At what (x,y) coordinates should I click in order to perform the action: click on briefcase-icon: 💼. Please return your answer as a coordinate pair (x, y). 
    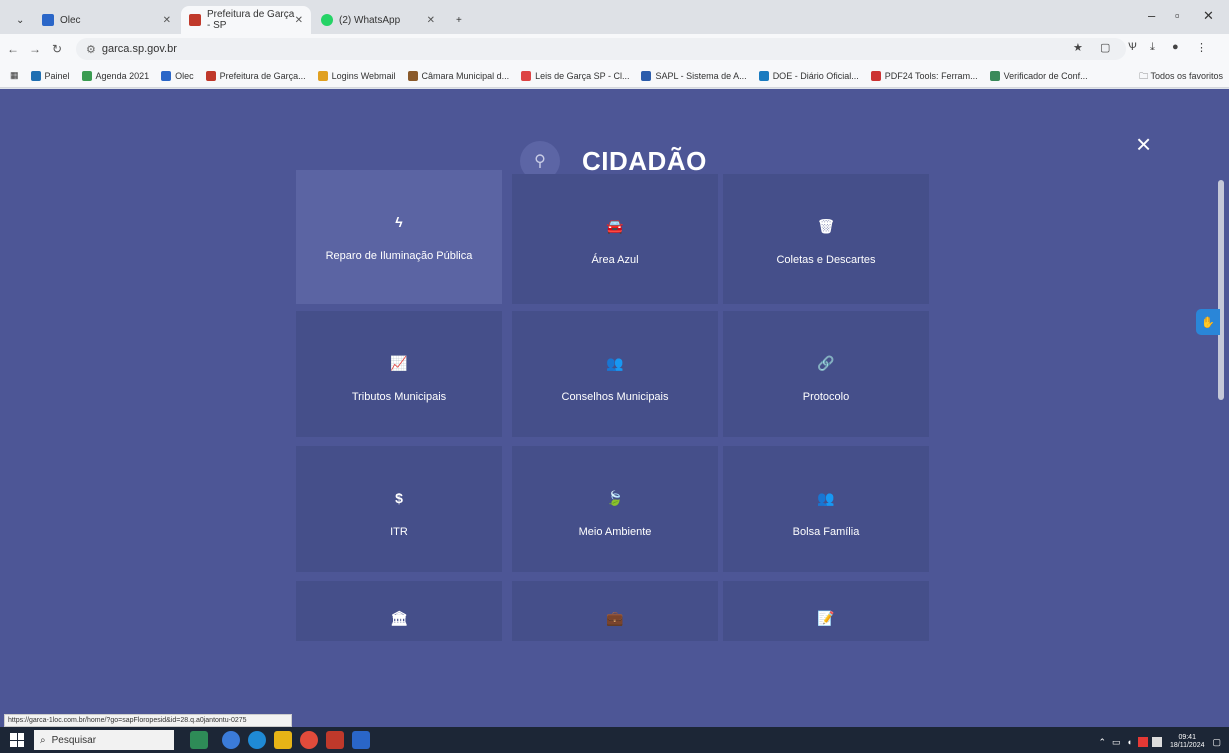
    Looking at the image, I should click on (615, 617).